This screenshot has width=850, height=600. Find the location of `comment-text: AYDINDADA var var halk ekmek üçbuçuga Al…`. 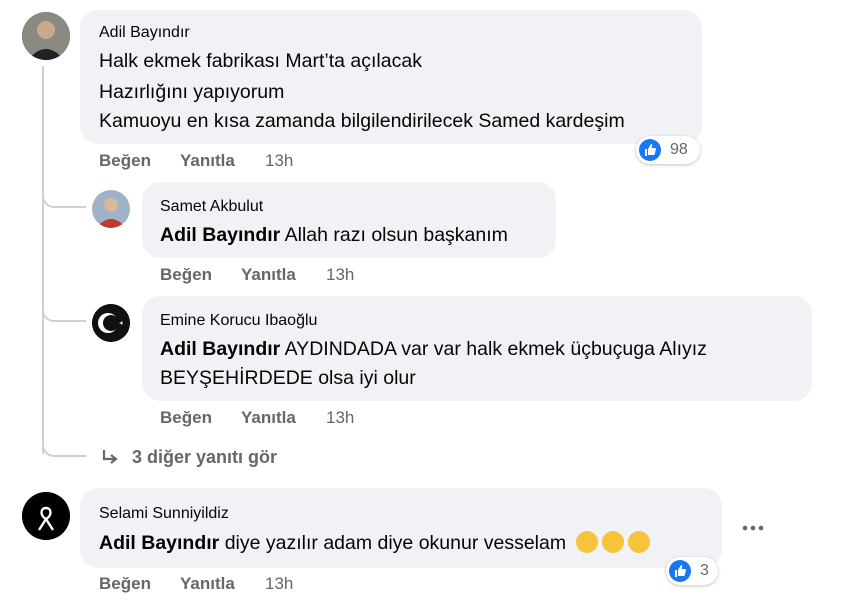

comment-text: AYDINDADA var var halk ekmek üçbuçuga Al… is located at coordinates (493, 349).